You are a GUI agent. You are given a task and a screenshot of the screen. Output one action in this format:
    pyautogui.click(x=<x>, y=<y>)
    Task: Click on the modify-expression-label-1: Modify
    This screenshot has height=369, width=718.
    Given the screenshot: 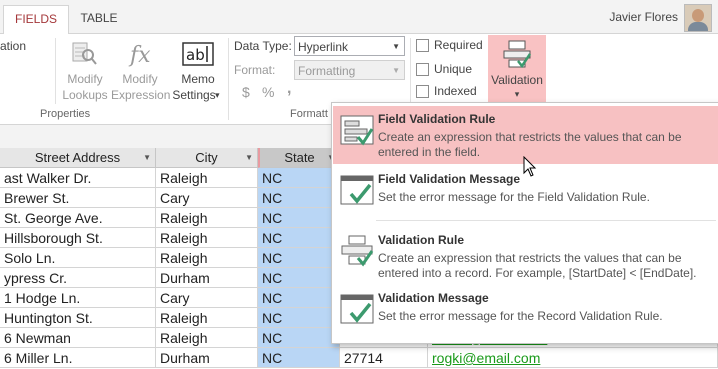 What is the action you would take?
    pyautogui.click(x=140, y=79)
    